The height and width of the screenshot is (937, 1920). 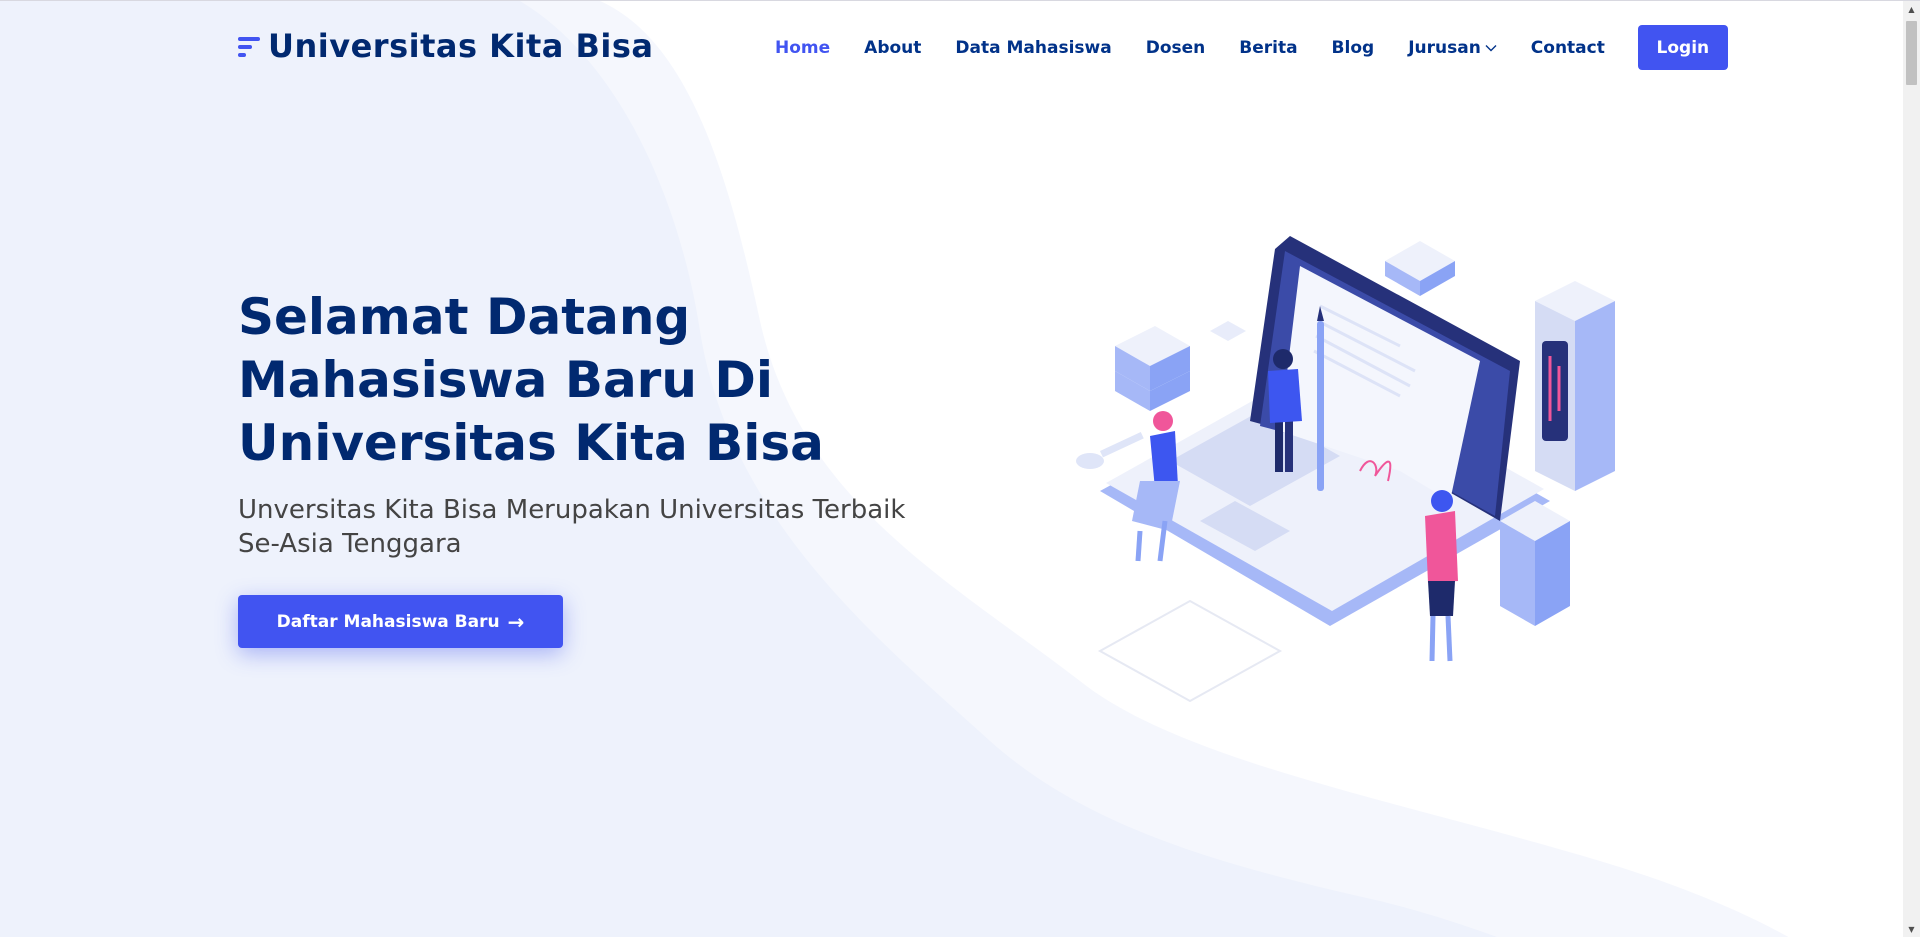 What do you see at coordinates (1353, 48) in the screenshot?
I see `nav-blog: Blog` at bounding box center [1353, 48].